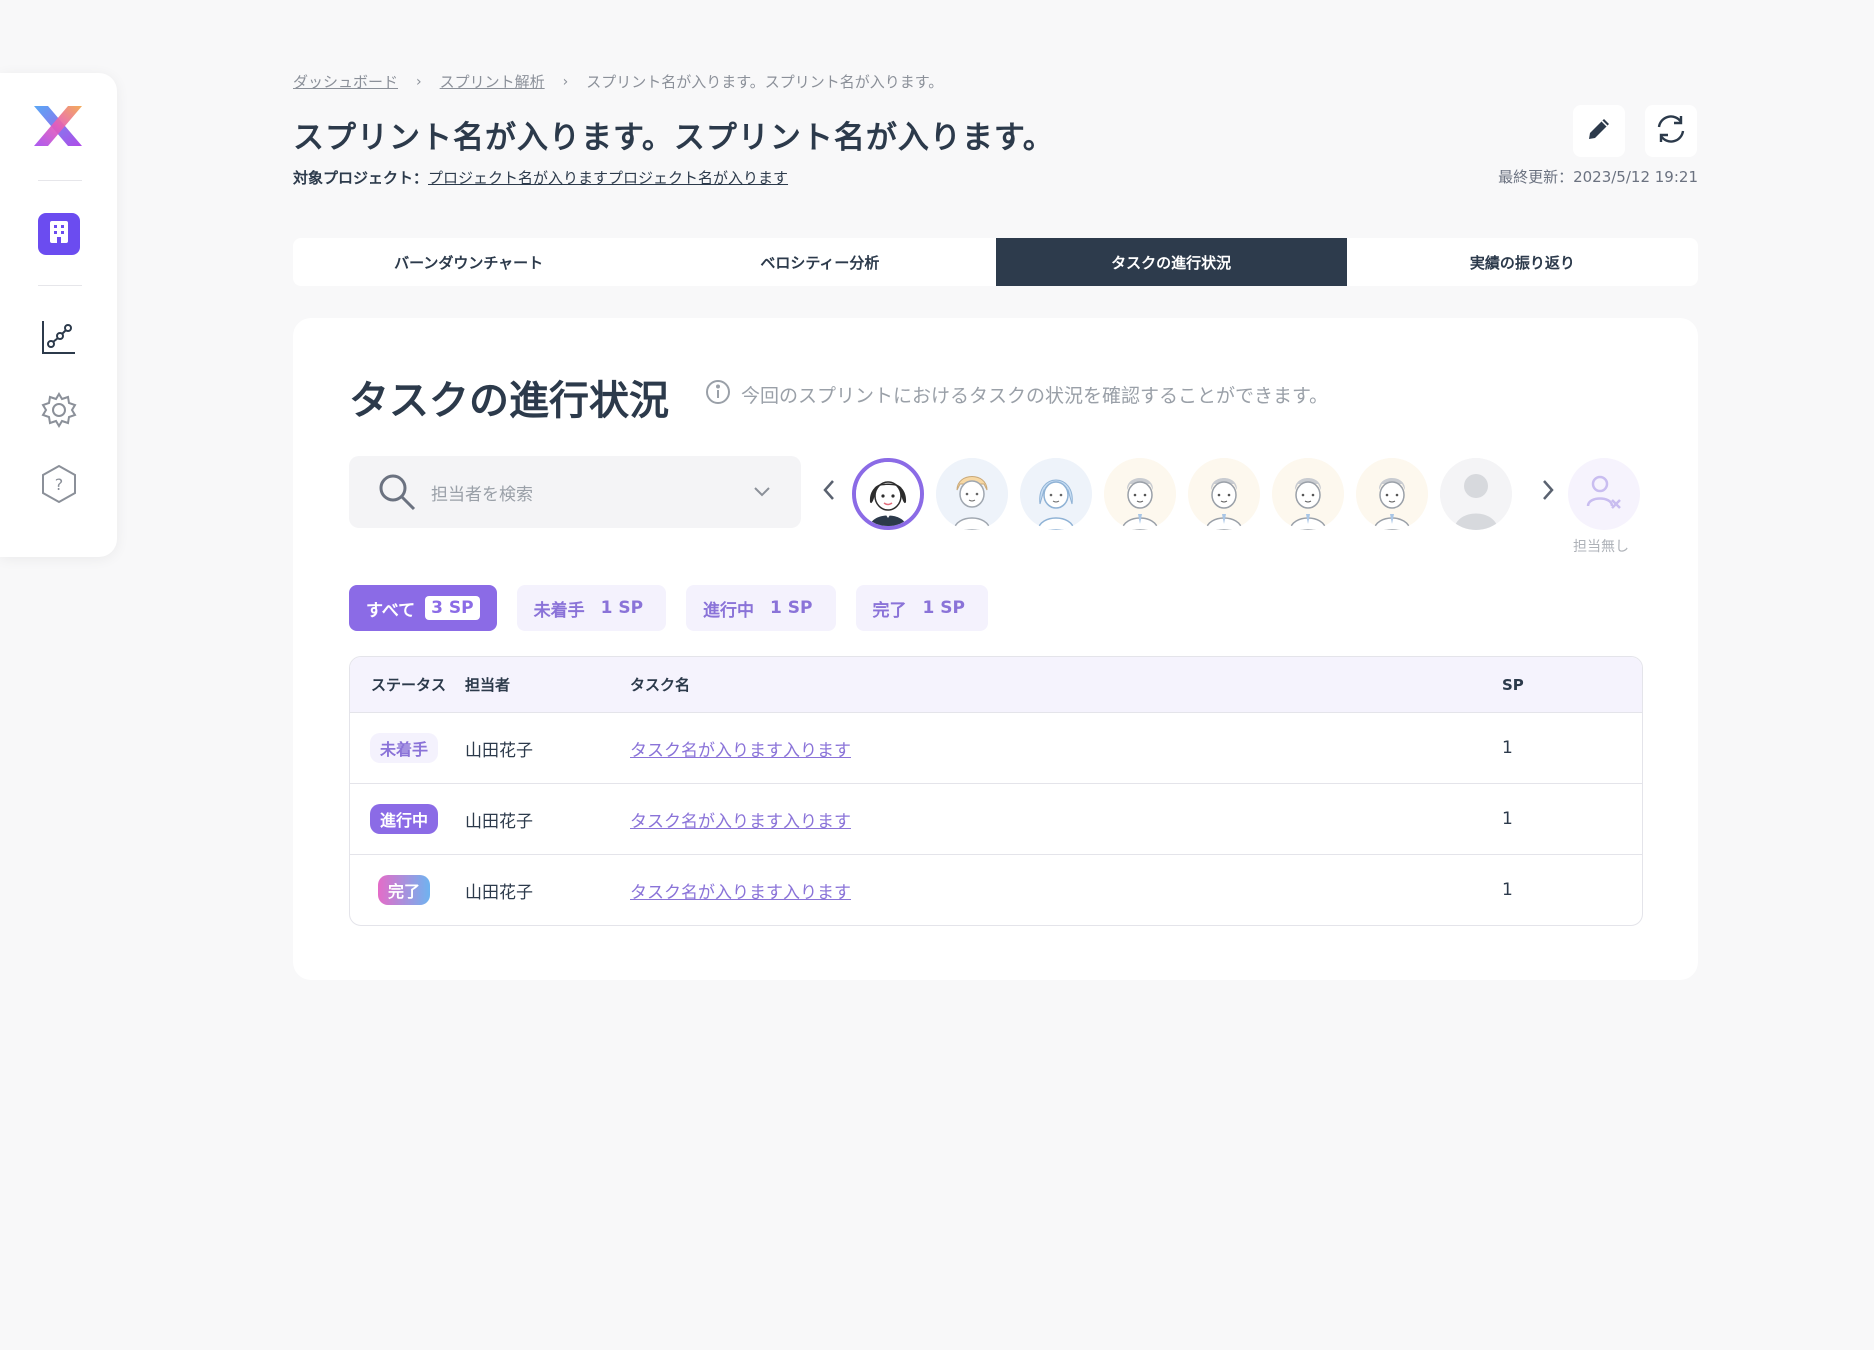 The height and width of the screenshot is (1350, 1874). What do you see at coordinates (1035, 396) in the screenshot?
I see `description-text: 今回のスプリントにおけるタスクの状況を確認することができます。` at bounding box center [1035, 396].